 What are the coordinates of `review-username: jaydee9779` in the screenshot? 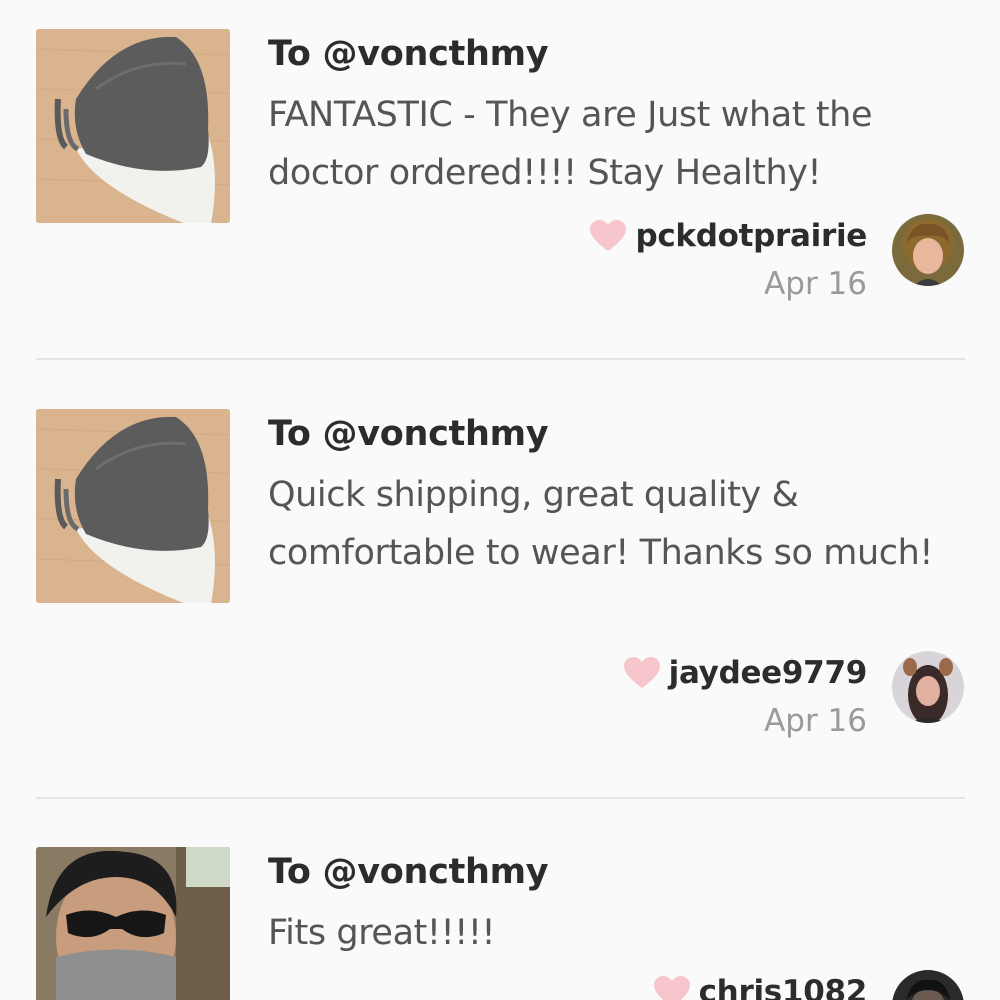 It's located at (768, 673).